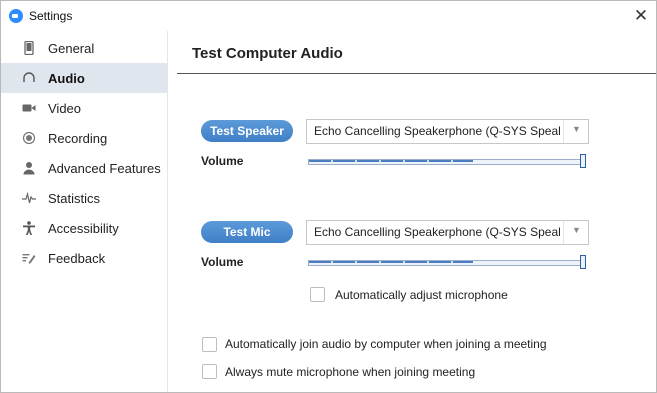 Image resolution: width=657 pixels, height=393 pixels. What do you see at coordinates (65, 108) in the screenshot?
I see `sidebar-item-label: Video` at bounding box center [65, 108].